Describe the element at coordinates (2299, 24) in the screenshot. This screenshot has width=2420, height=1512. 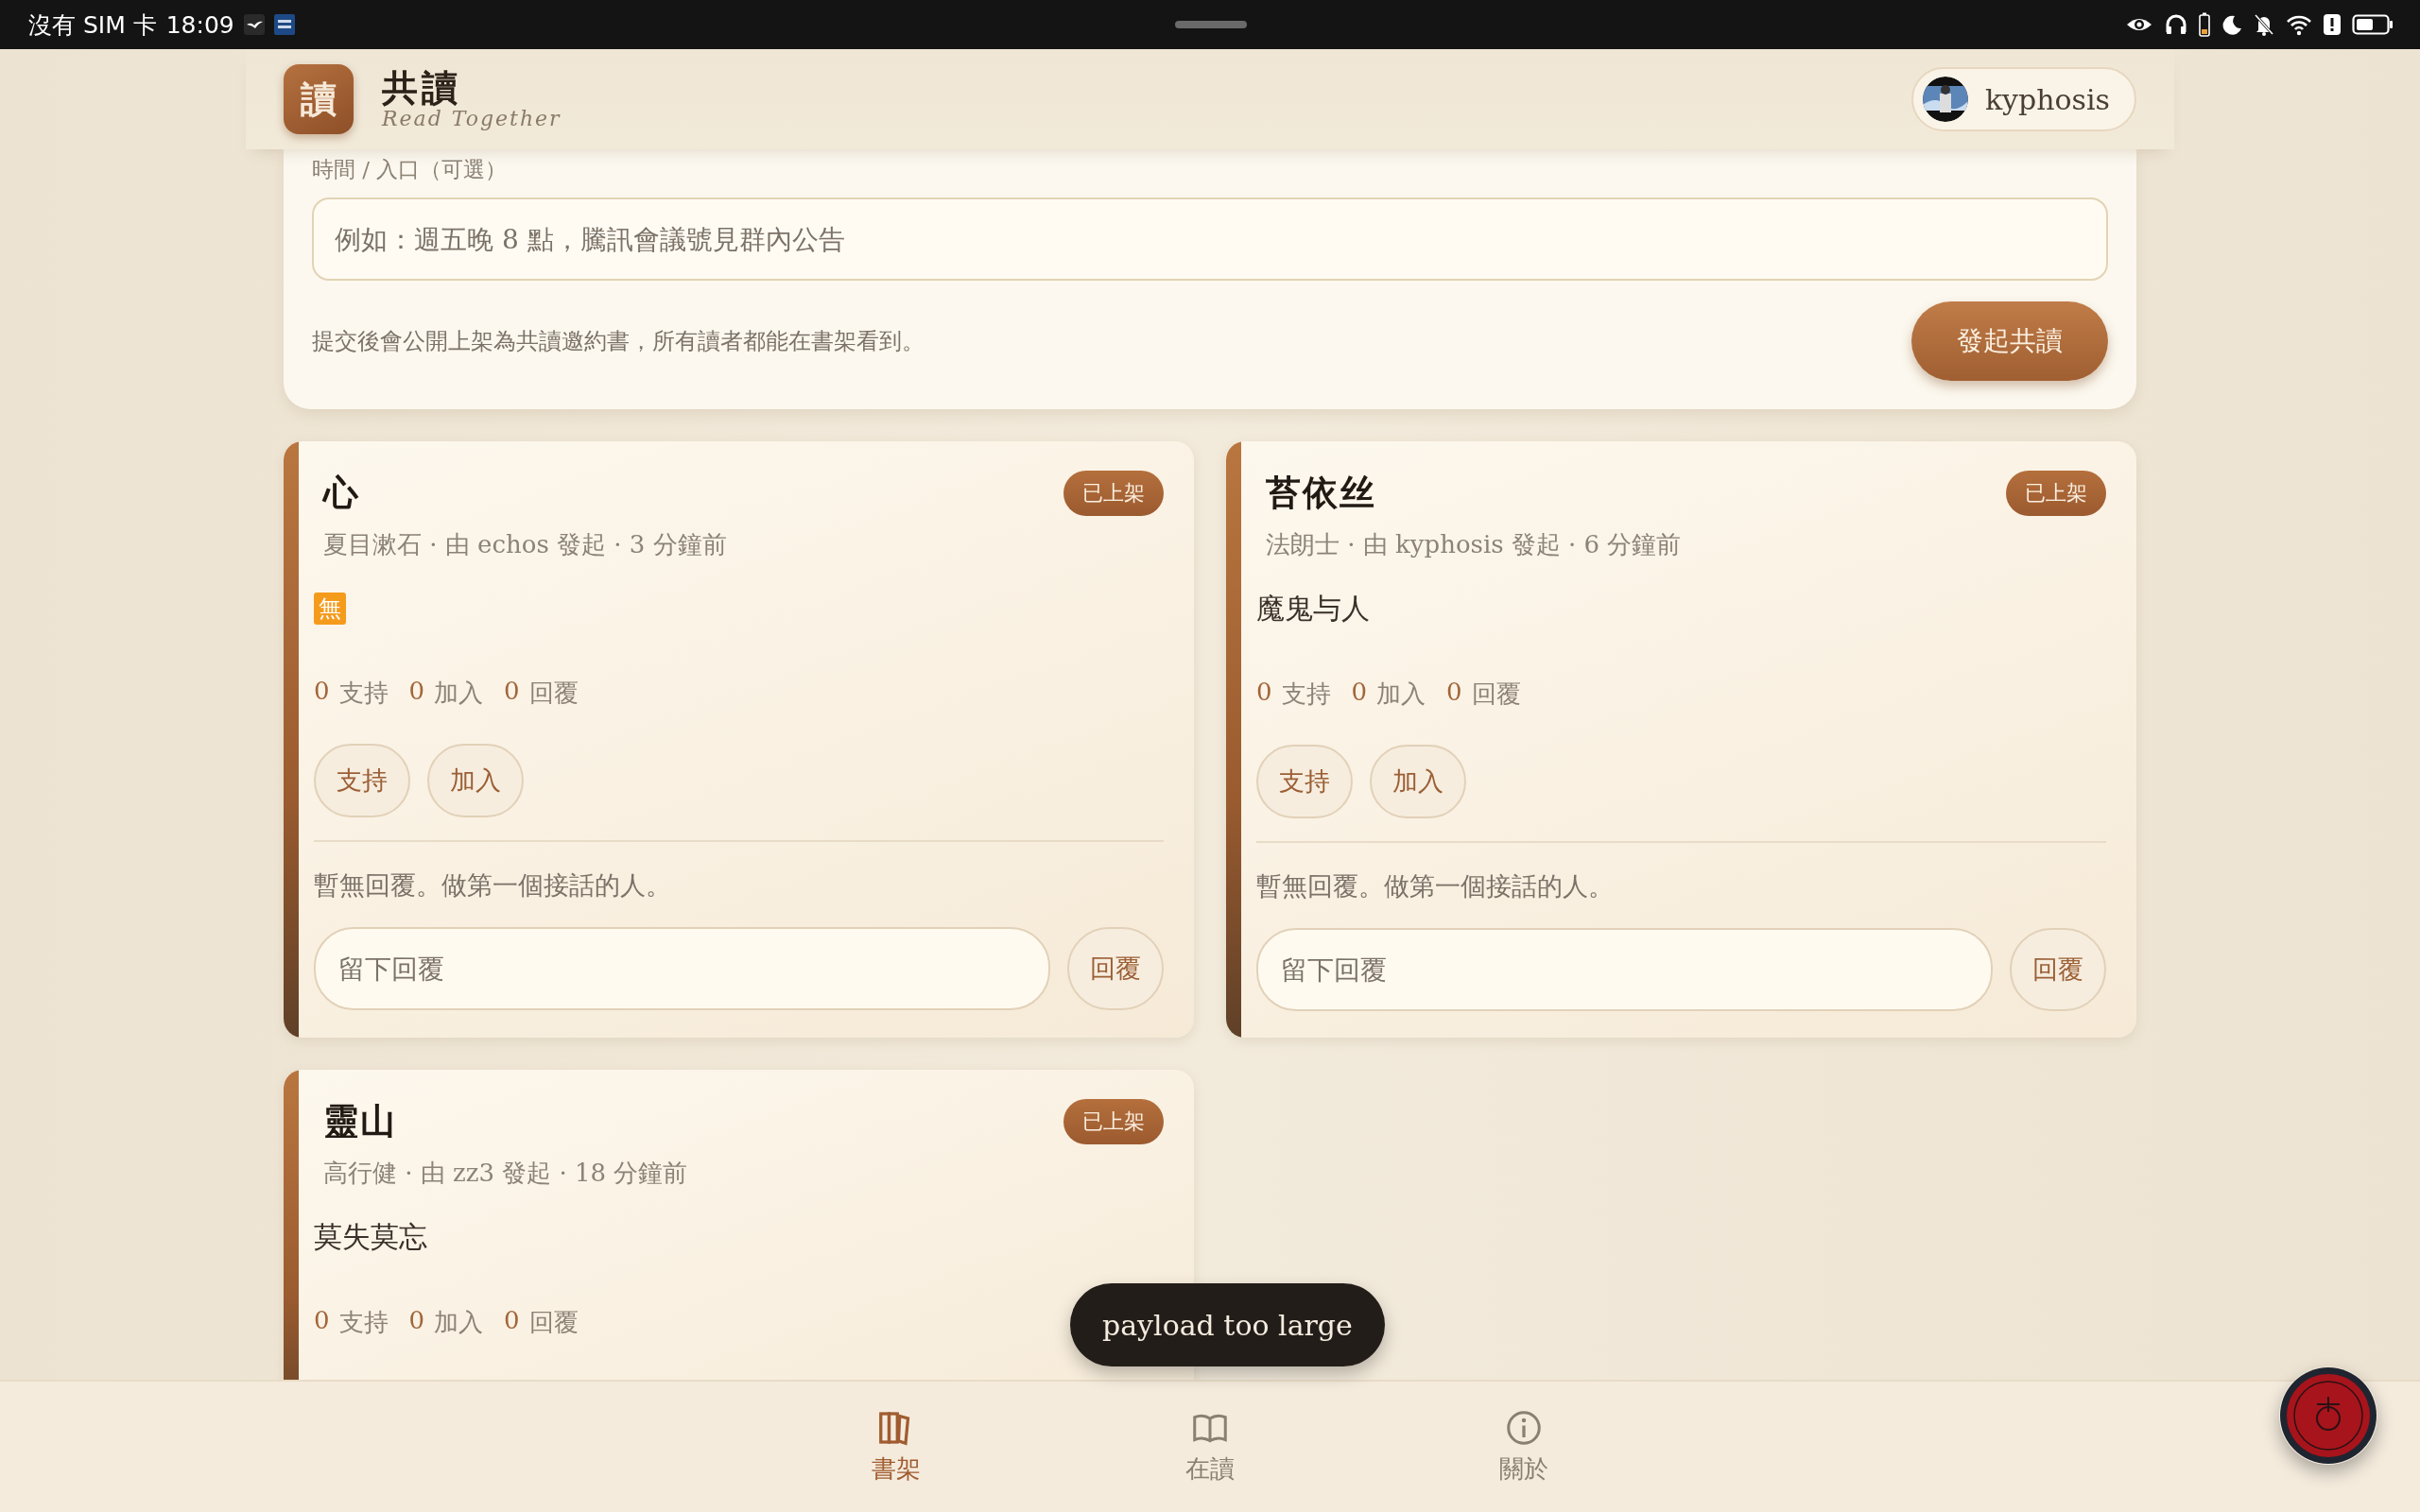
I see `wifi-icon` at that location.